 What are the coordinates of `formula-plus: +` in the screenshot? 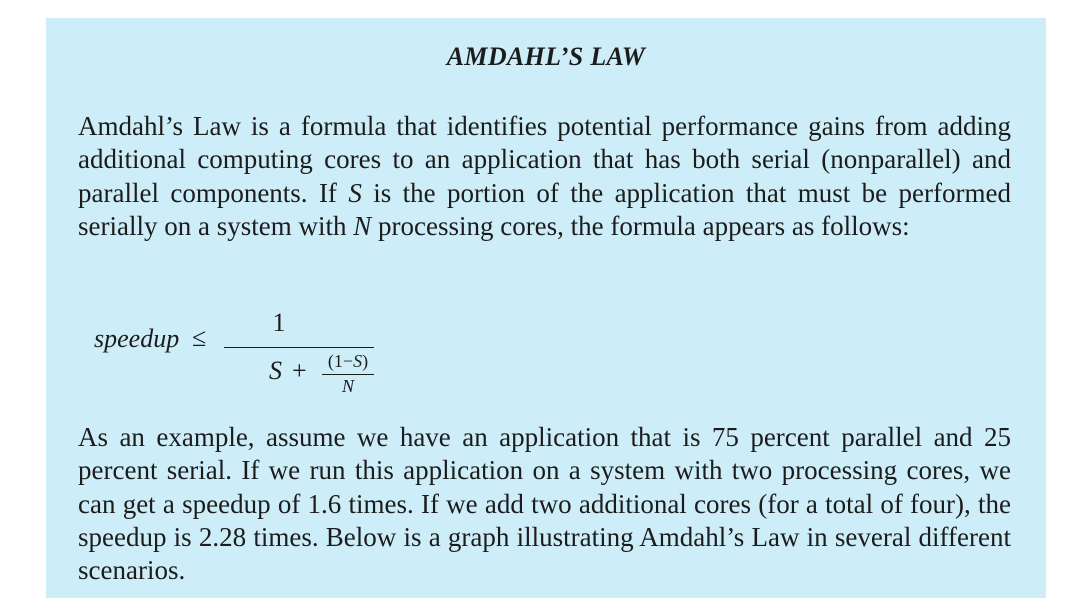 It's located at (299, 370).